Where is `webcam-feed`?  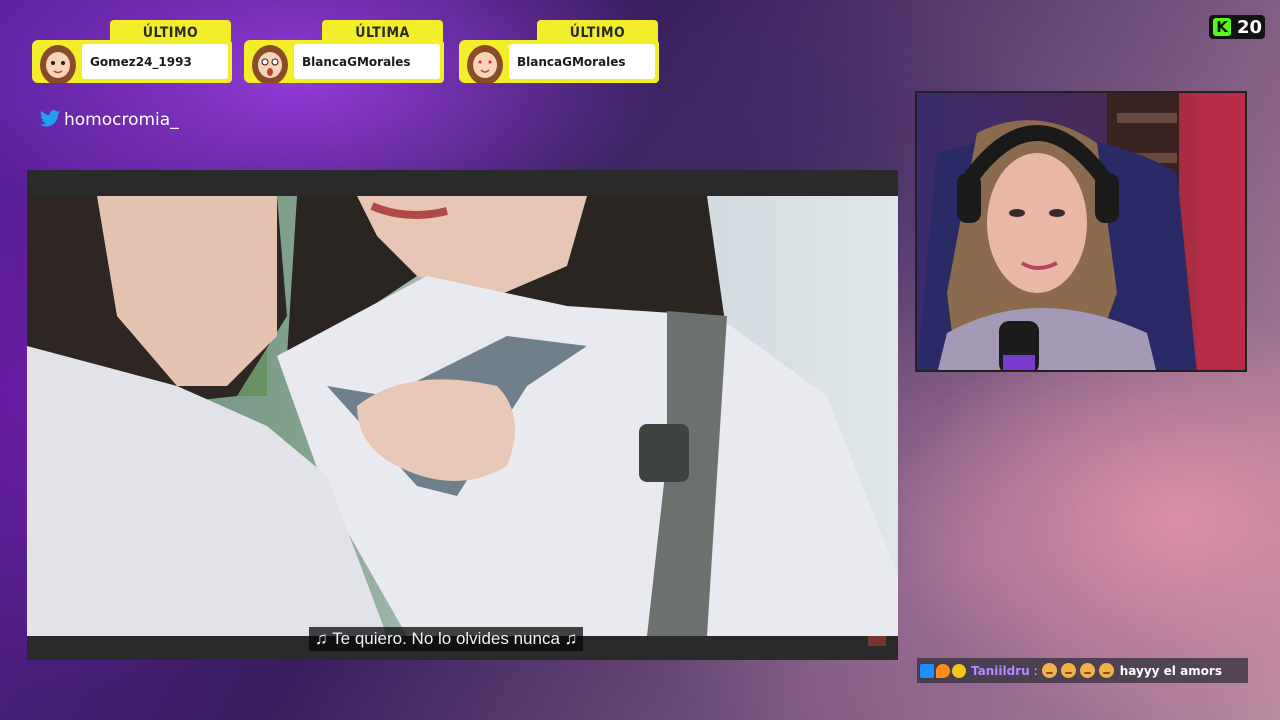 webcam-feed is located at coordinates (1081, 231).